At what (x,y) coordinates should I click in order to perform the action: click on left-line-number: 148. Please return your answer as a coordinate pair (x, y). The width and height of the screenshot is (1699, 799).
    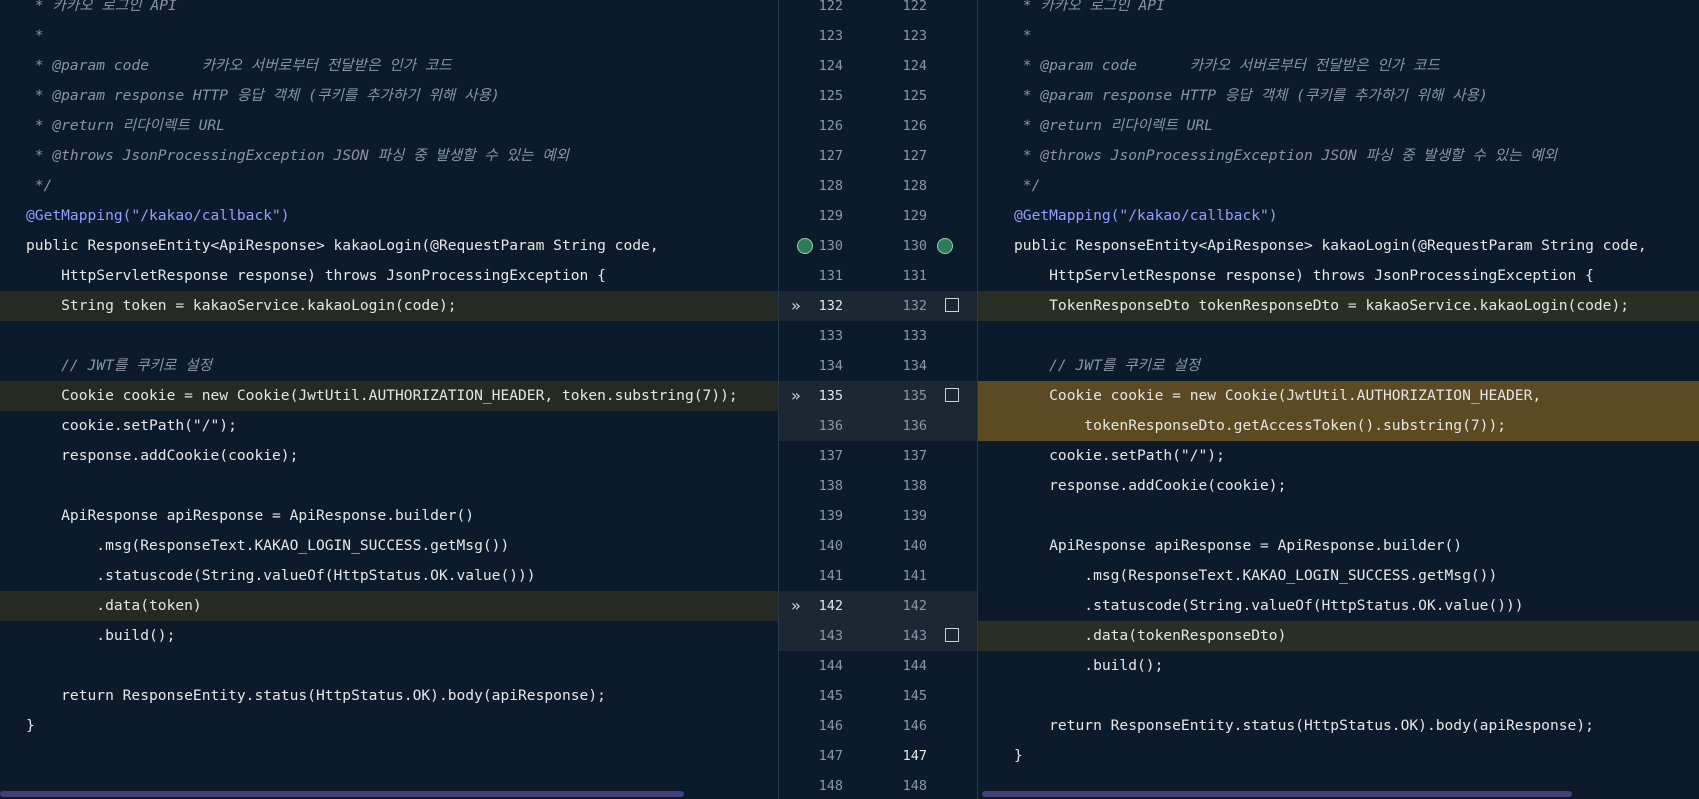
    Looking at the image, I should click on (830, 786).